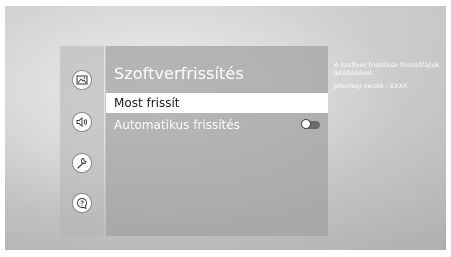  I want to click on settings-category-rail, so click(82, 141).